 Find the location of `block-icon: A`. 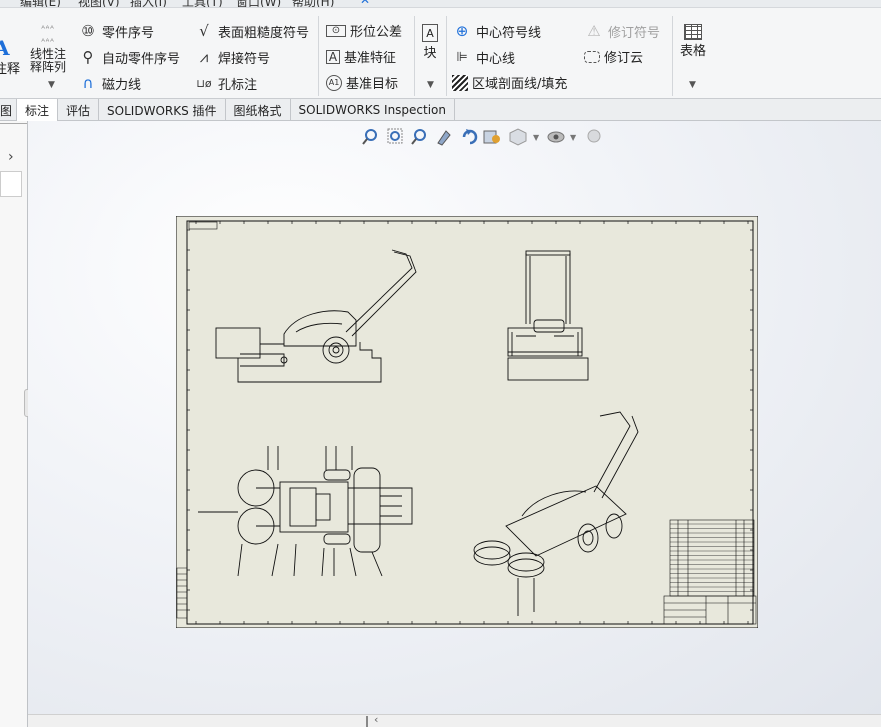

block-icon: A is located at coordinates (430, 33).